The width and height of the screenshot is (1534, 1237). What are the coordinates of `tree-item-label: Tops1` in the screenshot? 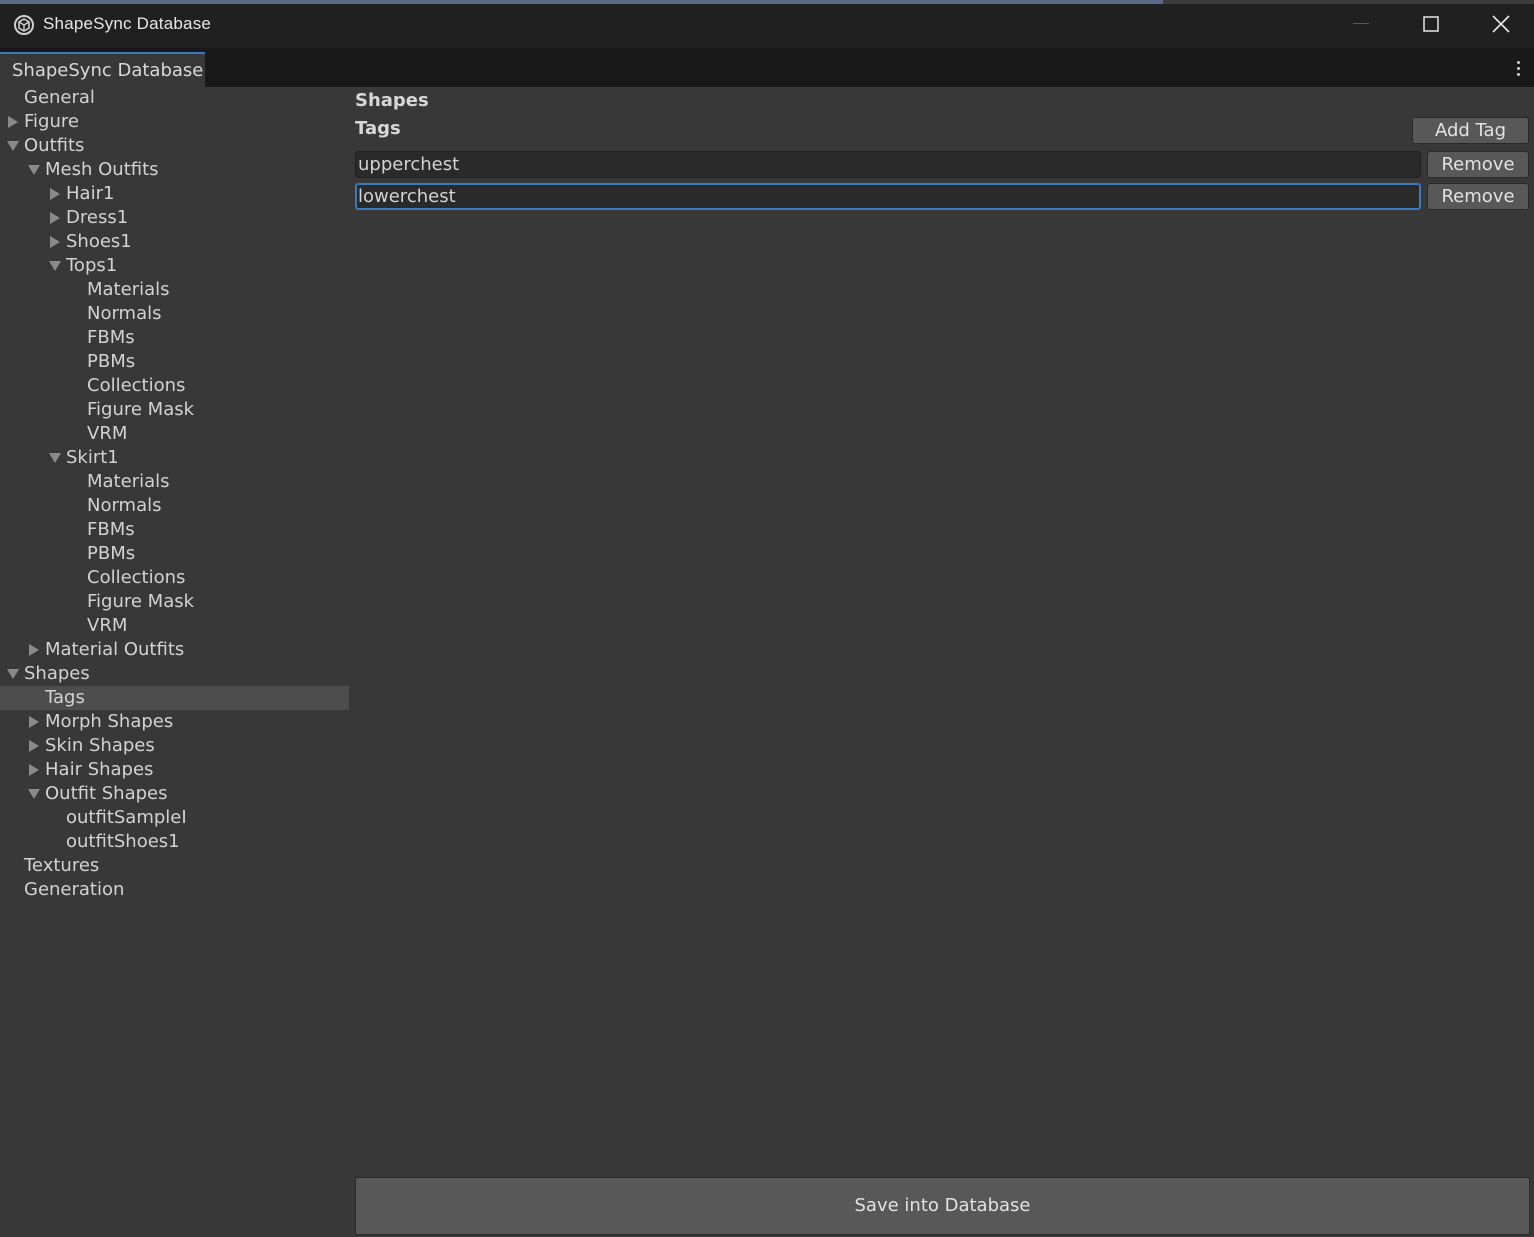 It's located at (92, 265).